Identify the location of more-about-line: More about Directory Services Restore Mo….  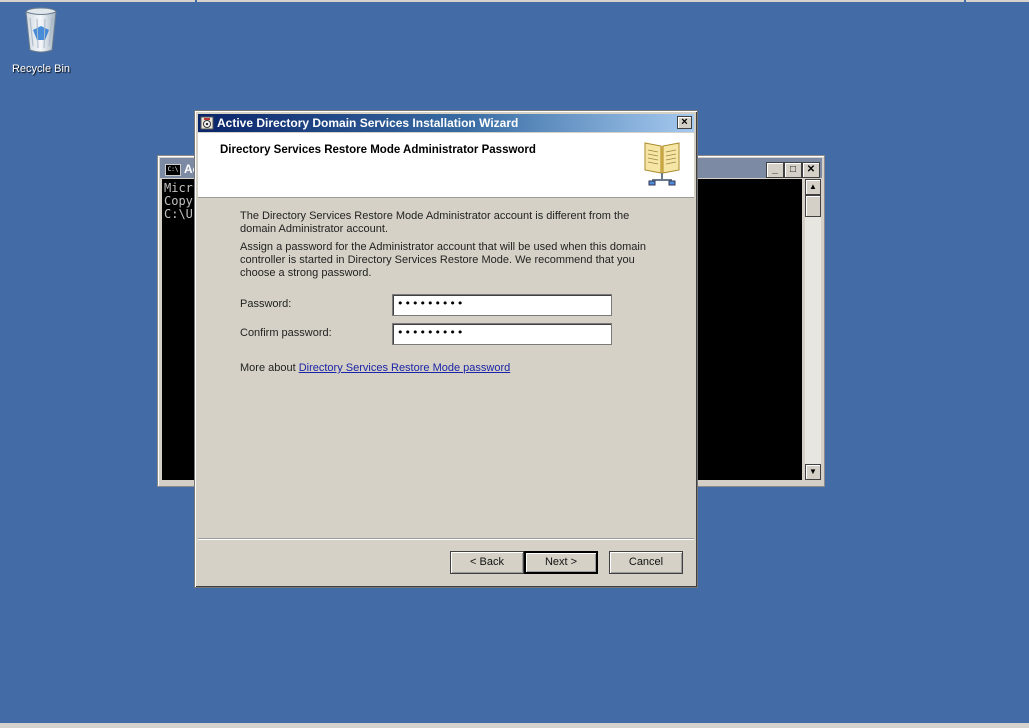
(375, 368).